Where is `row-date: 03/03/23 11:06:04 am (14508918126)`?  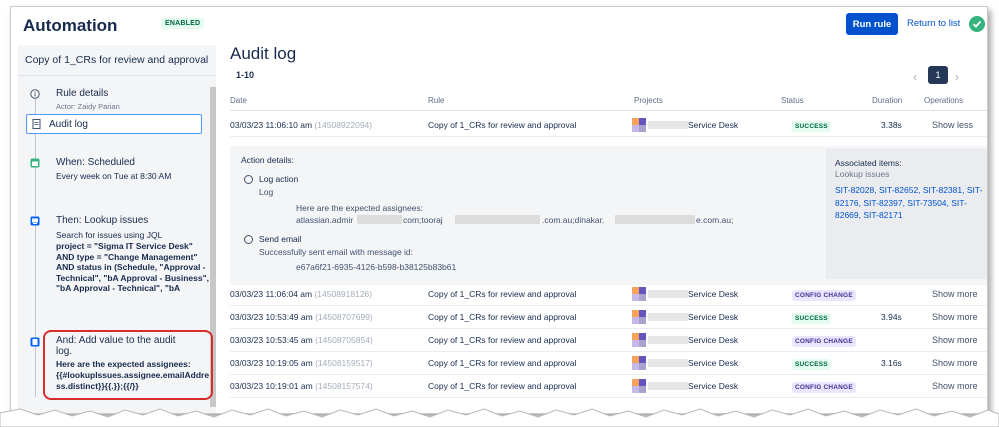 row-date: 03/03/23 11:06:04 am (14508918126) is located at coordinates (301, 294).